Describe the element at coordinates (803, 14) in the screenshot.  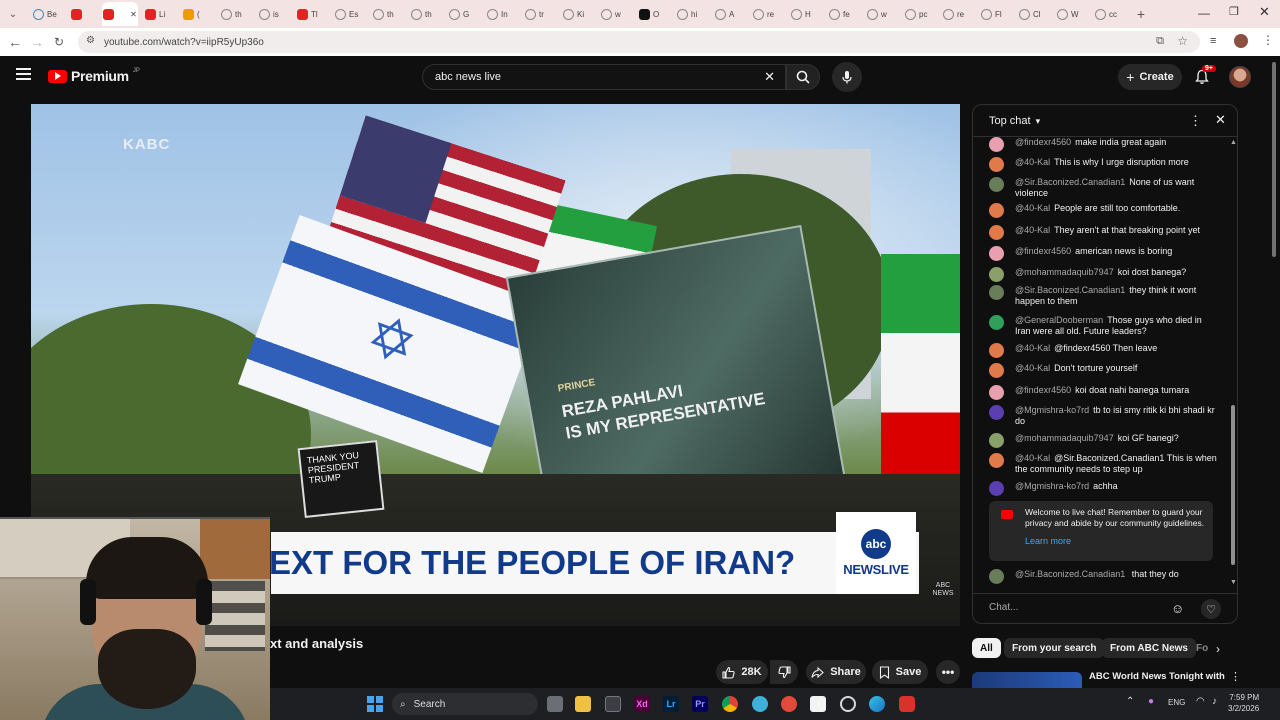
I see `browser-tab: H` at that location.